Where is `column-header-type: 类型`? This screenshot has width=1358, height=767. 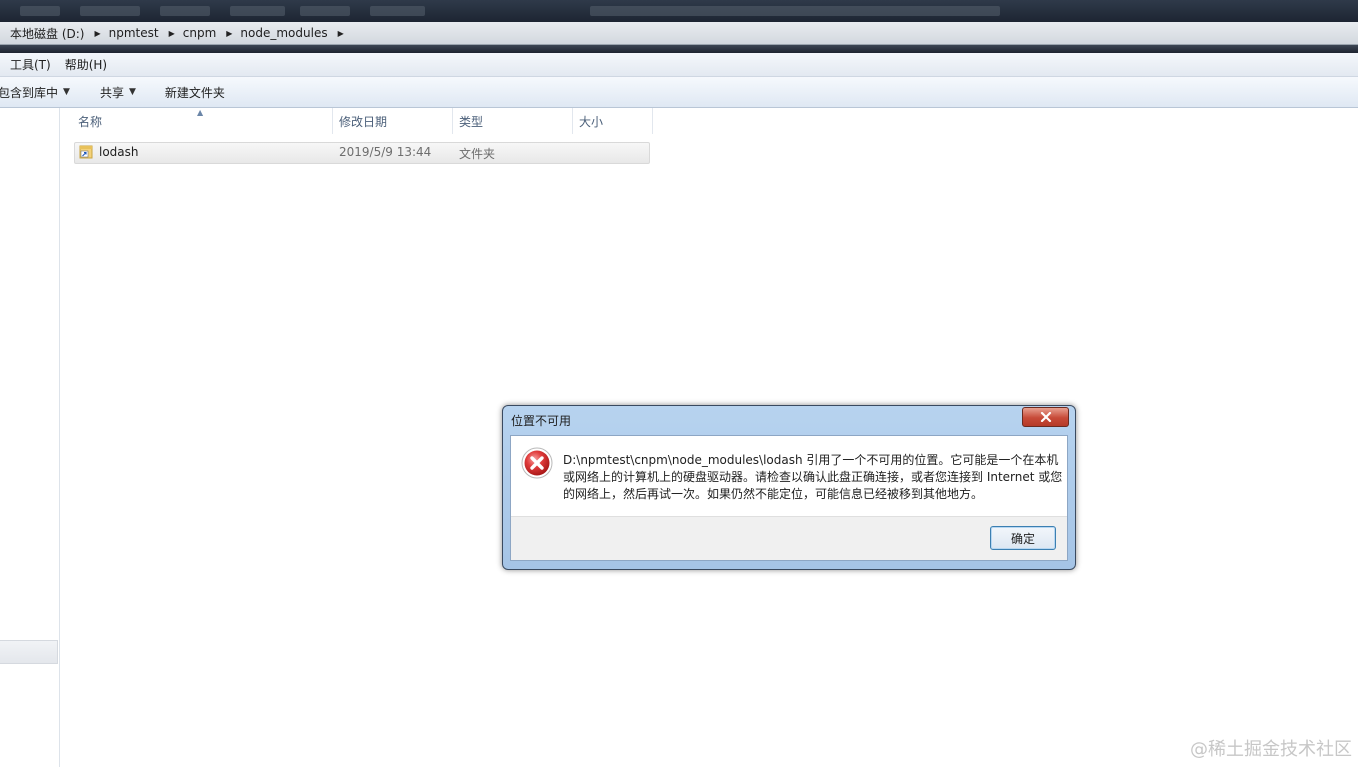 column-header-type: 类型 is located at coordinates (514, 121).